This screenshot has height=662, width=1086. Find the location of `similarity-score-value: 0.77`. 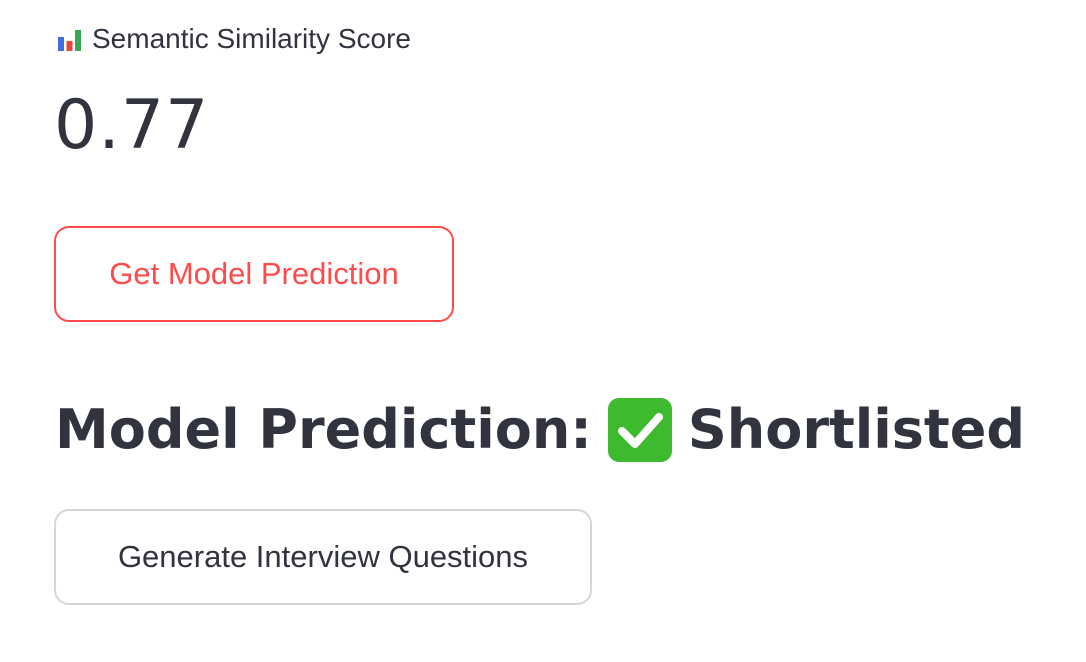

similarity-score-value: 0.77 is located at coordinates (132, 125).